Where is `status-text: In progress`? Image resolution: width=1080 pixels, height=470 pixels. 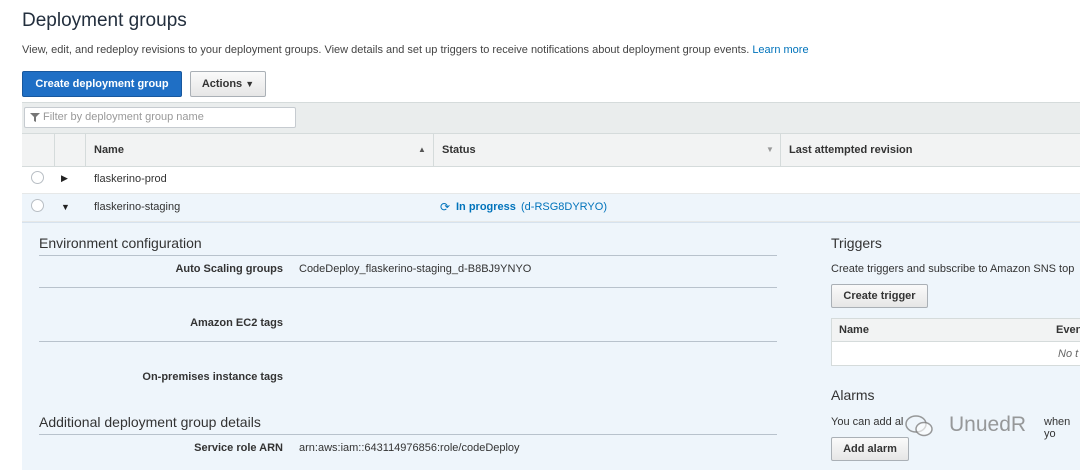 status-text: In progress is located at coordinates (486, 207).